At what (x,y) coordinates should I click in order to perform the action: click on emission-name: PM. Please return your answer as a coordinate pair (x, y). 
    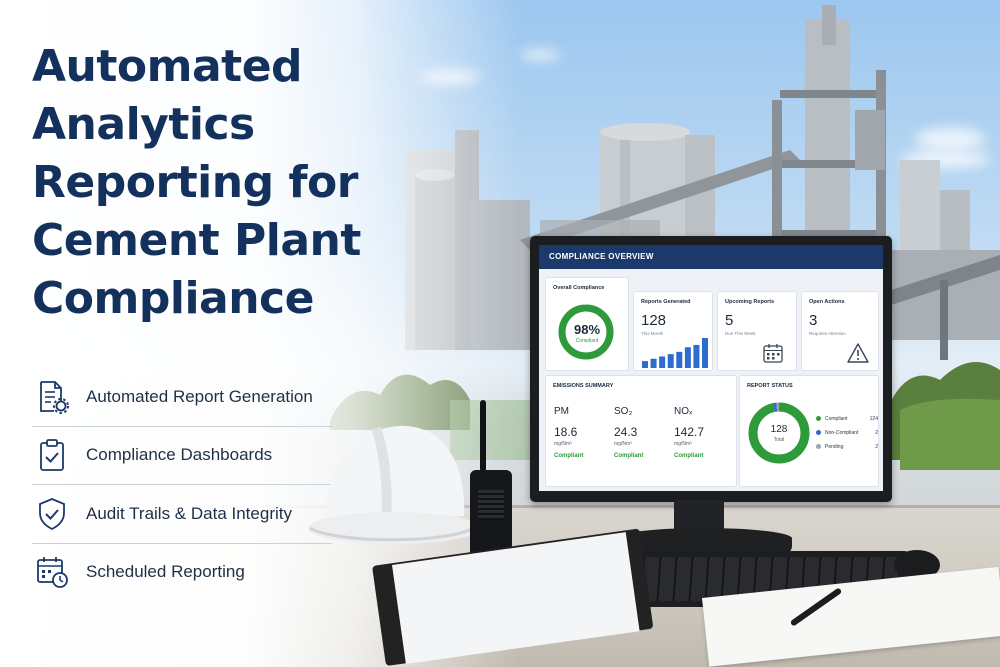
    Looking at the image, I should click on (561, 411).